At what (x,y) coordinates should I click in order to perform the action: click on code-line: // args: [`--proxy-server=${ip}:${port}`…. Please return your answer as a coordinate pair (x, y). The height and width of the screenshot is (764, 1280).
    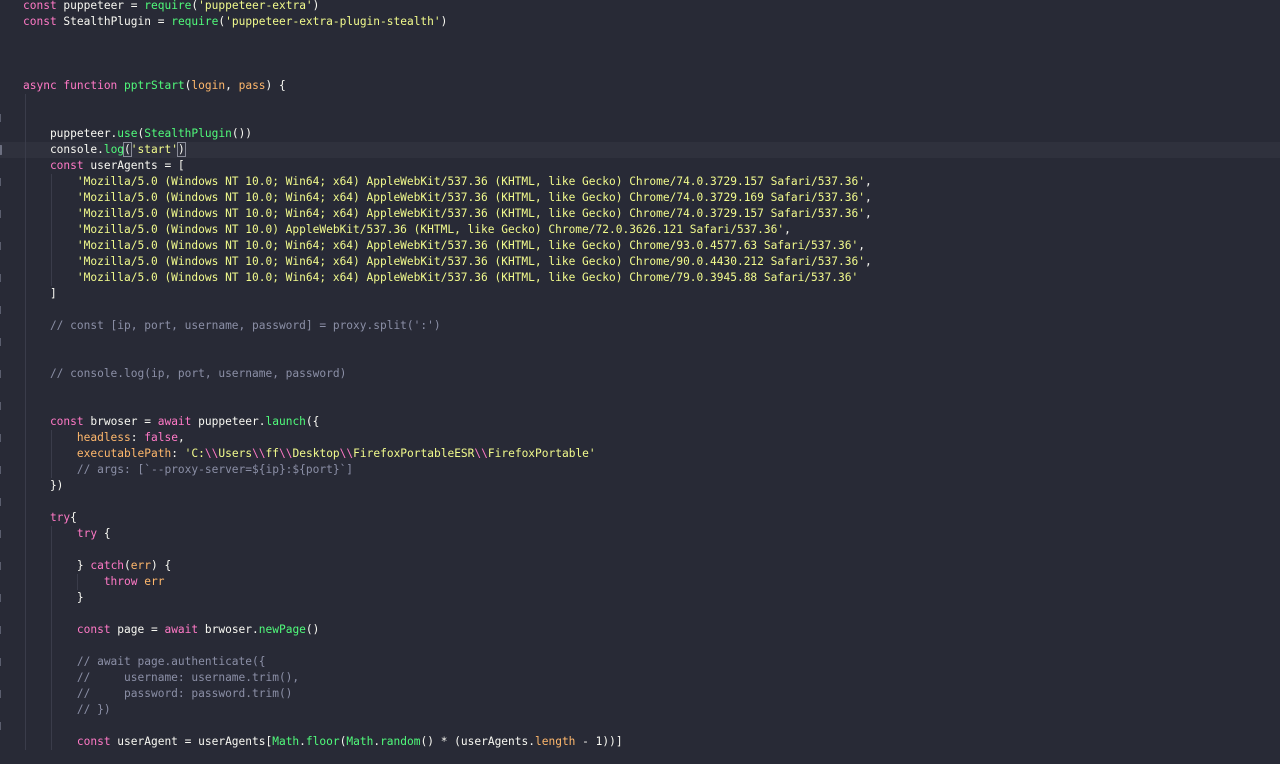
    Looking at the image, I should click on (640, 470).